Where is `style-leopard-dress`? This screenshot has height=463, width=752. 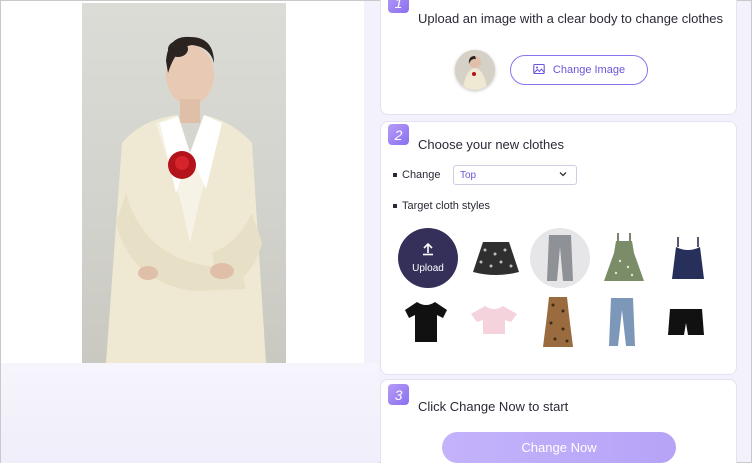 style-leopard-dress is located at coordinates (558, 322).